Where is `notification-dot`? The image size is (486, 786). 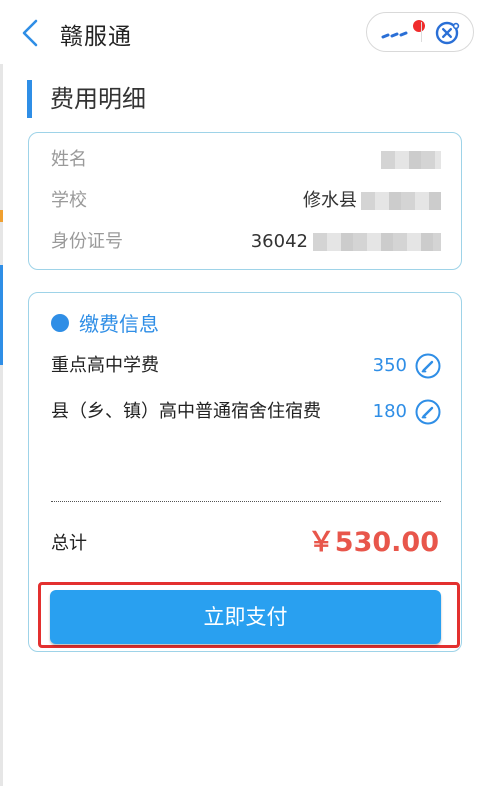 notification-dot is located at coordinates (419, 26).